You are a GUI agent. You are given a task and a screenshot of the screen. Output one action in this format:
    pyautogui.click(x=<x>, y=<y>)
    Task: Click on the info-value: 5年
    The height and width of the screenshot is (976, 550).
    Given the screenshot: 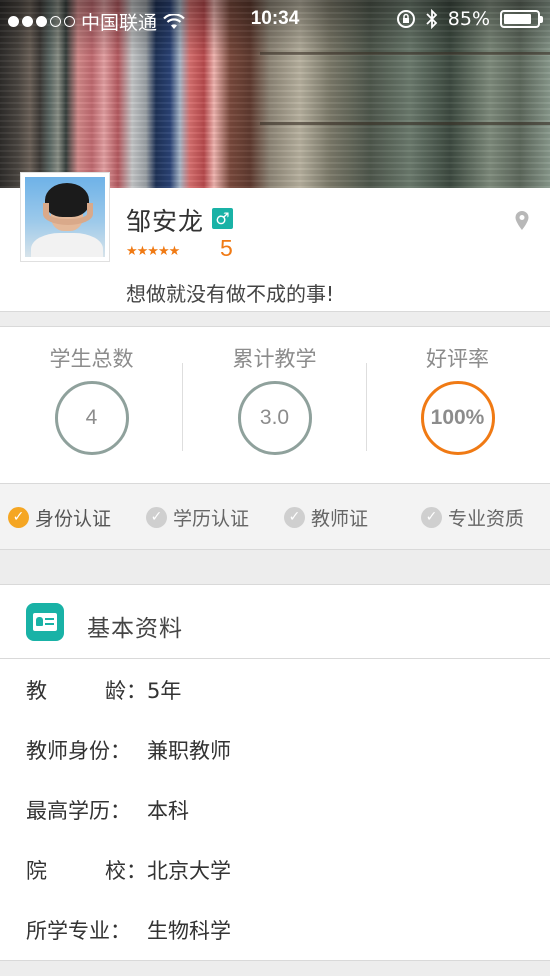 What is the action you would take?
    pyautogui.click(x=164, y=691)
    